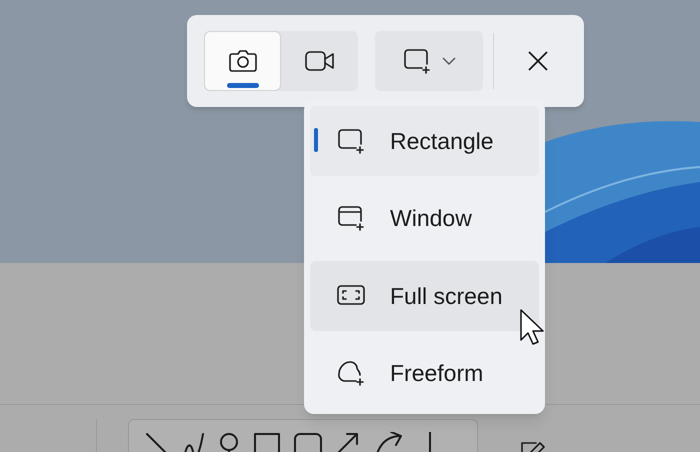 Image resolution: width=700 pixels, height=452 pixels. I want to click on close-icon, so click(538, 61).